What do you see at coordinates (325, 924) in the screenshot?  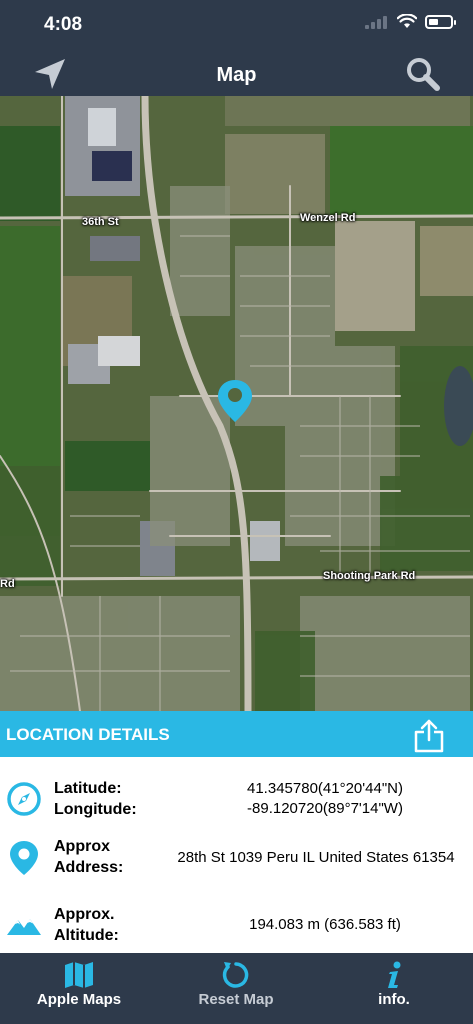 I see `altitude-value: 194.083 m (636.583 ft)` at bounding box center [325, 924].